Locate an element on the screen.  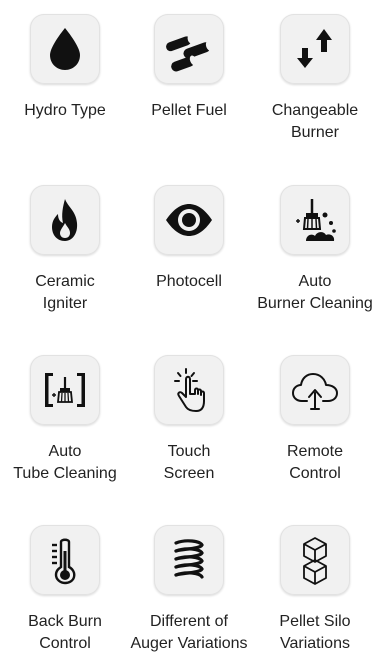
swap-arrows-icon is located at coordinates (314, 48).